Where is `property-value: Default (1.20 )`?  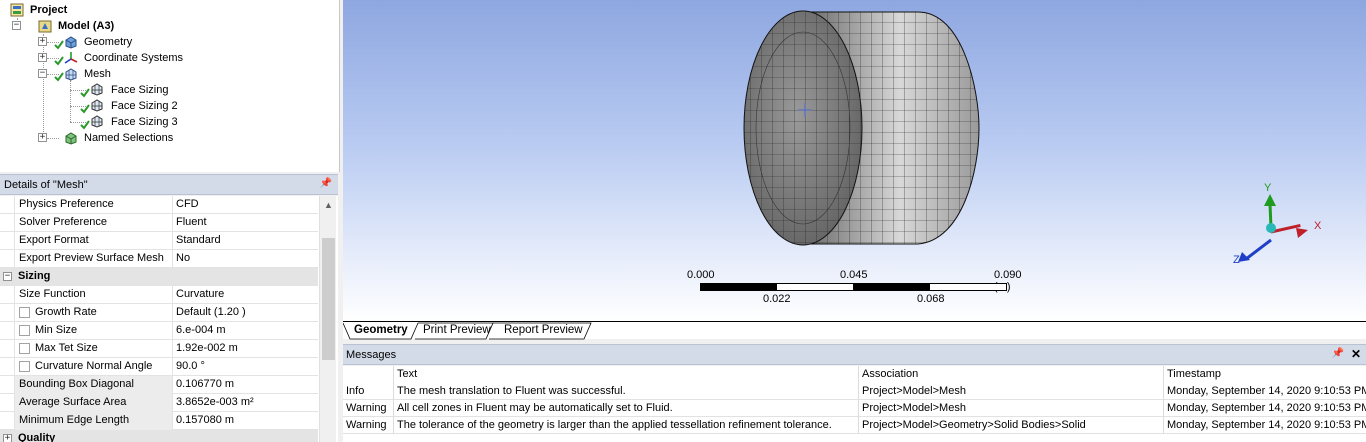
property-value: Default (1.20 ) is located at coordinates (245, 313).